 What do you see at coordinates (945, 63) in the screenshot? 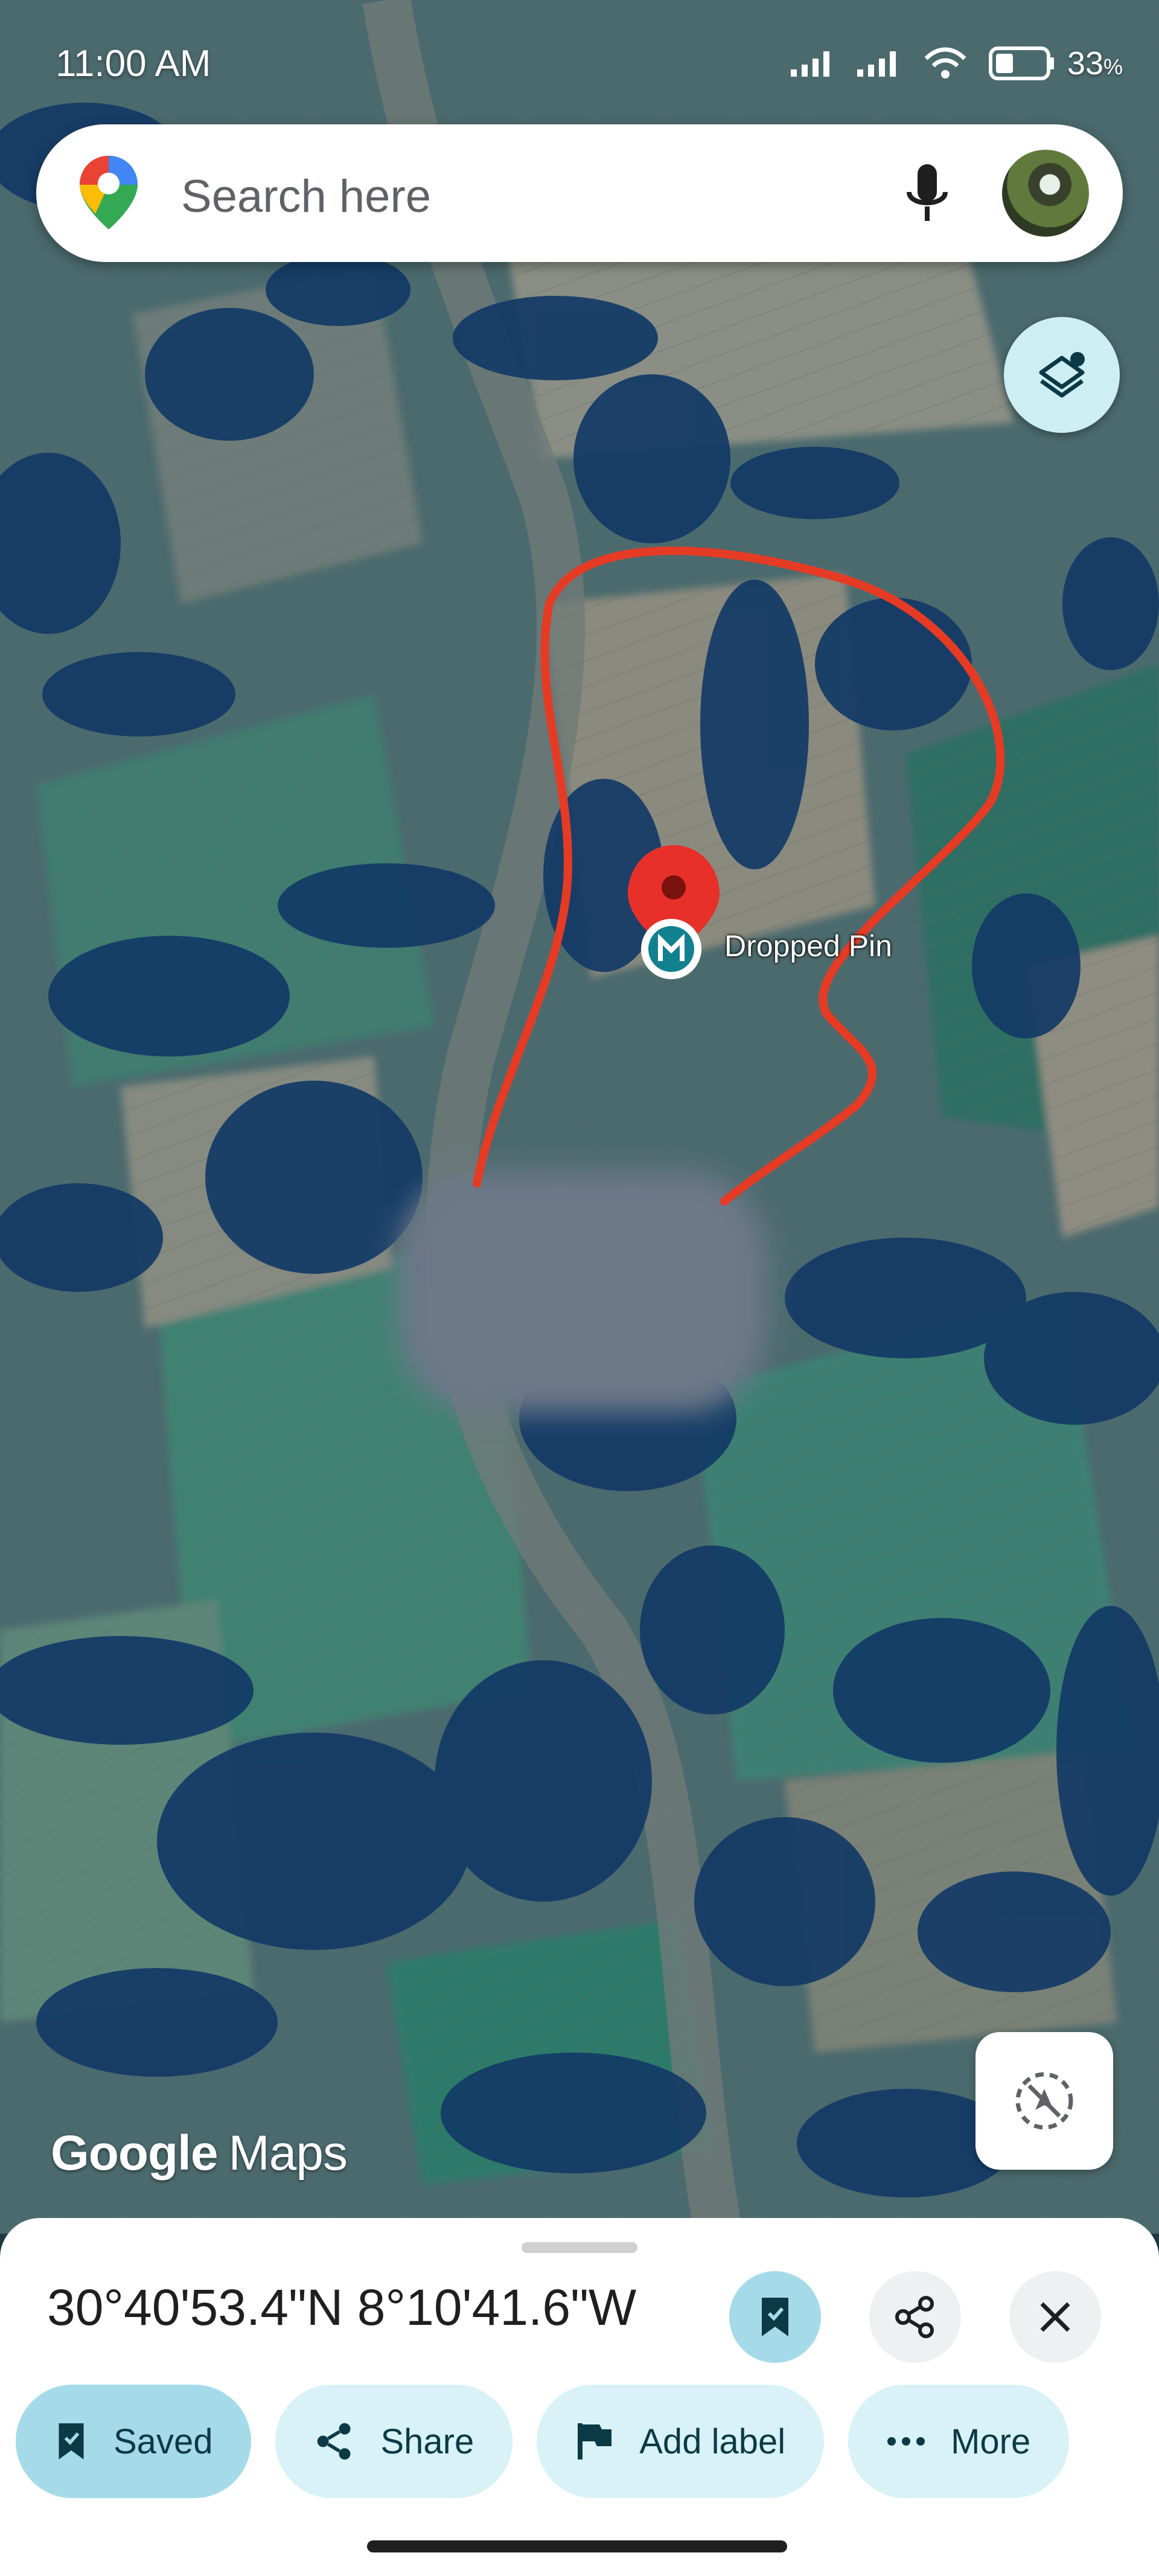
I see `wifi-icon` at bounding box center [945, 63].